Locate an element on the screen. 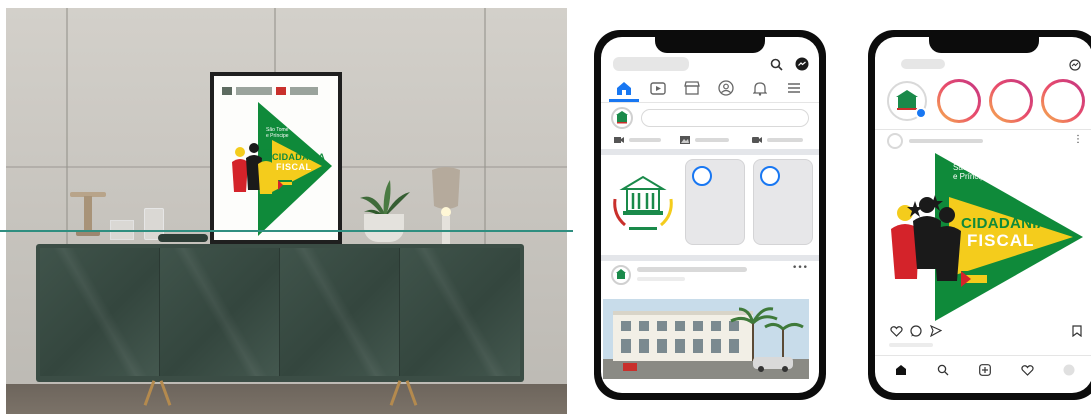 This screenshot has height=414, width=1091. add-story-badge is located at coordinates (921, 113).